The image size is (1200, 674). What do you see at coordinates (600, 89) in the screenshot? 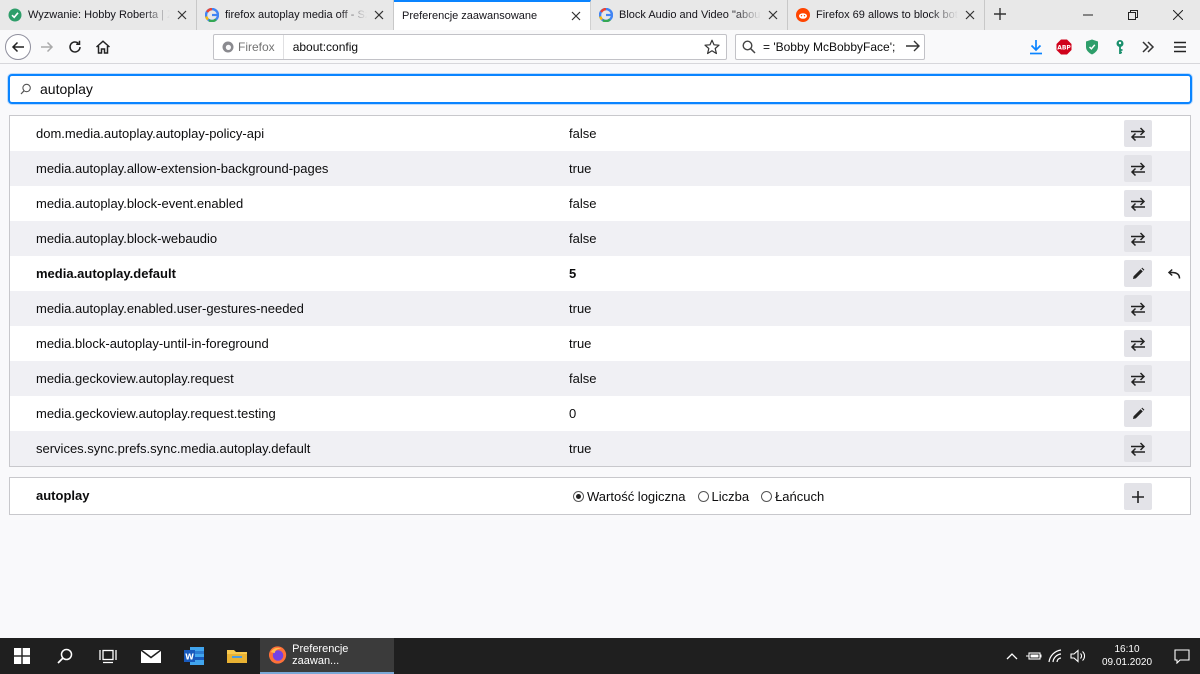
I see `pref-search-box: autoplay` at bounding box center [600, 89].